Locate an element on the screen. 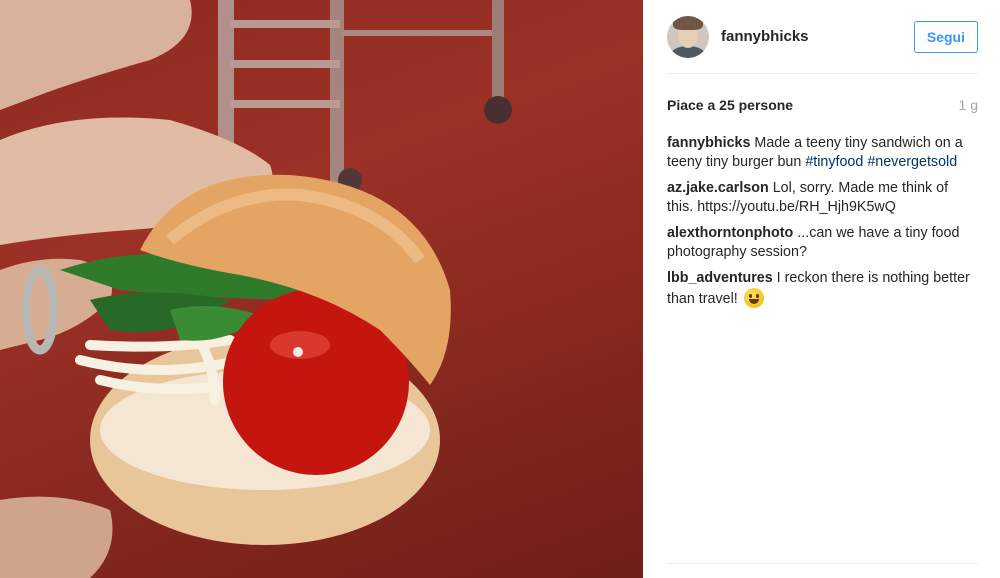 This screenshot has height=578, width=1000. author-username: fannybhicks is located at coordinates (817, 36).